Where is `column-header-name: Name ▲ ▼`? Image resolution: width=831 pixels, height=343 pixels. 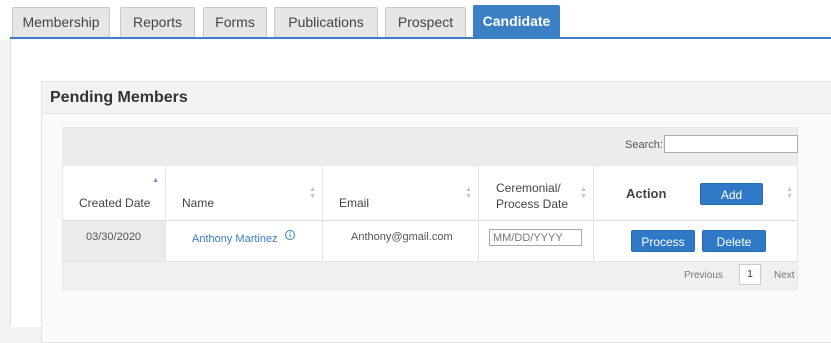
column-header-name: Name ▲ ▼ is located at coordinates (244, 193).